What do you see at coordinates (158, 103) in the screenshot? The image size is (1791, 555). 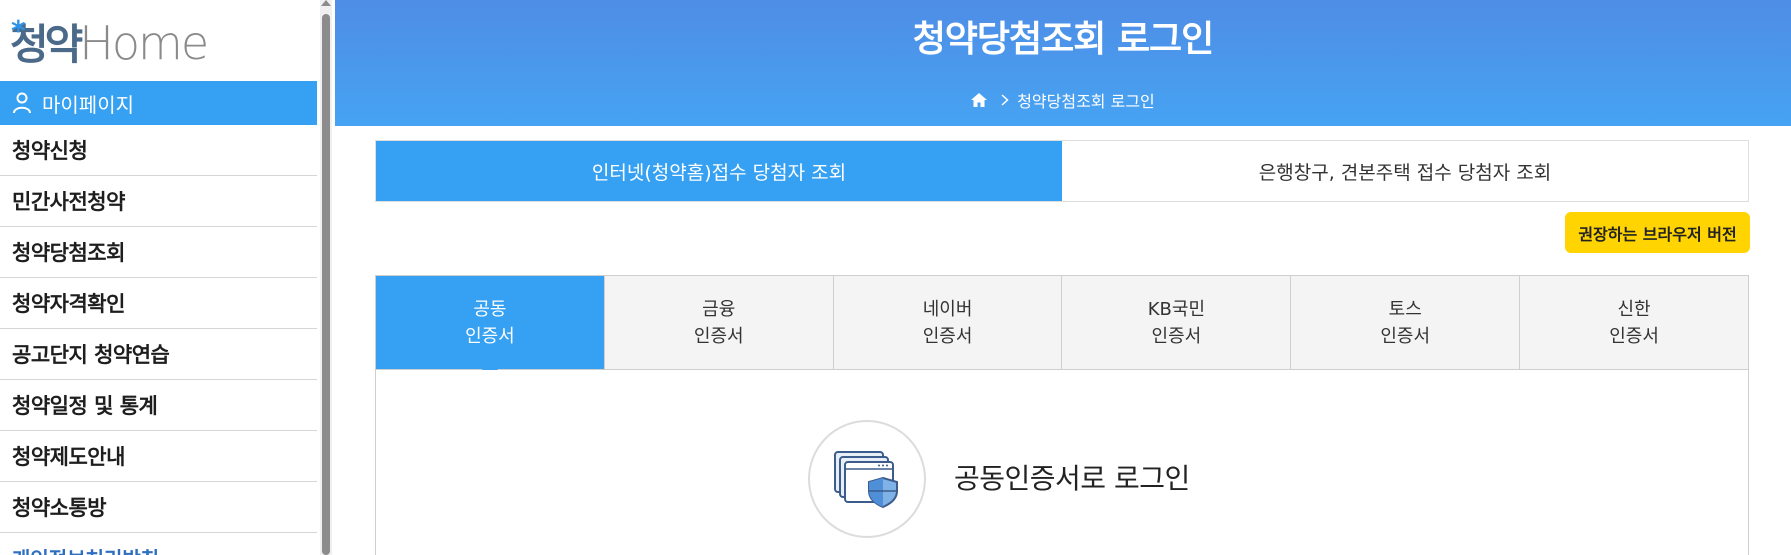 I see `mypage-button: 마이페이지` at bounding box center [158, 103].